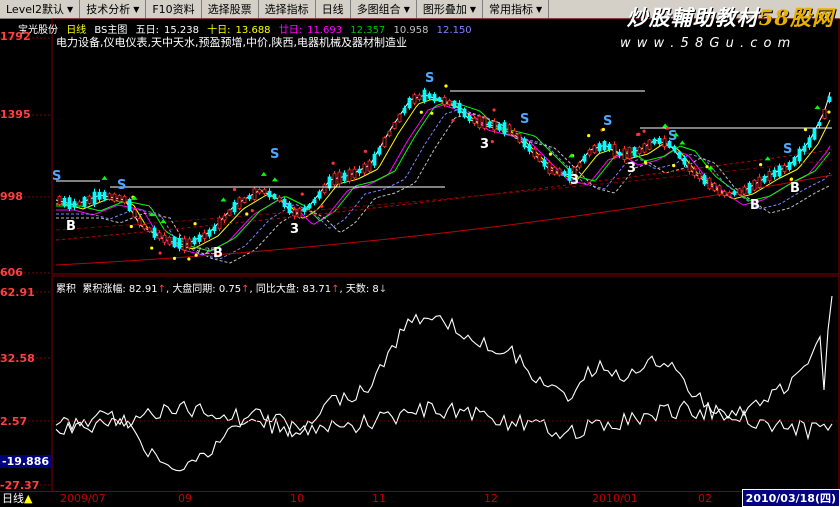 The width and height of the screenshot is (840, 507). What do you see at coordinates (35, 9) in the screenshot?
I see `menu-item-label: Level2默认` at bounding box center [35, 9].